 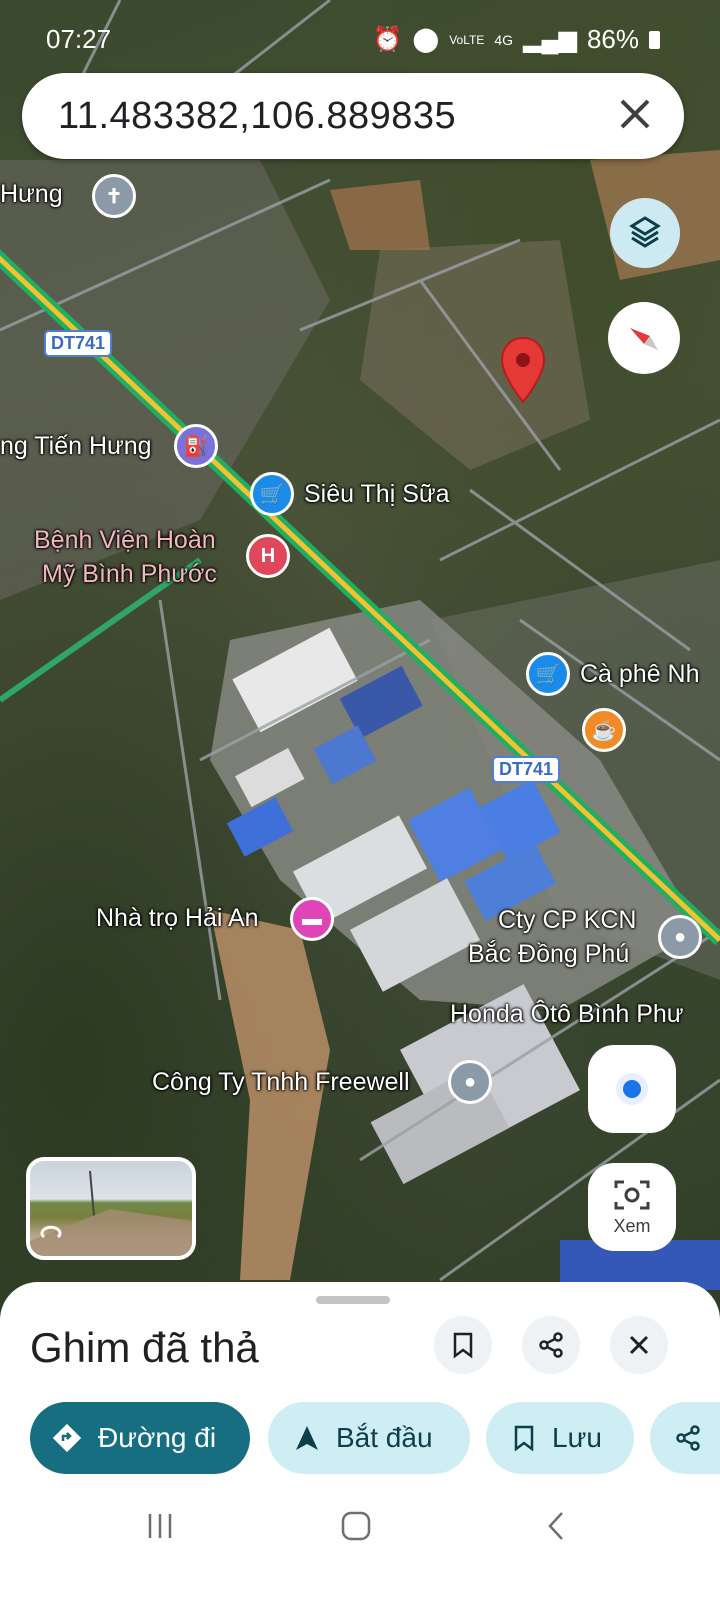 I want to click on save-label: Lưu, so click(x=577, y=1437).